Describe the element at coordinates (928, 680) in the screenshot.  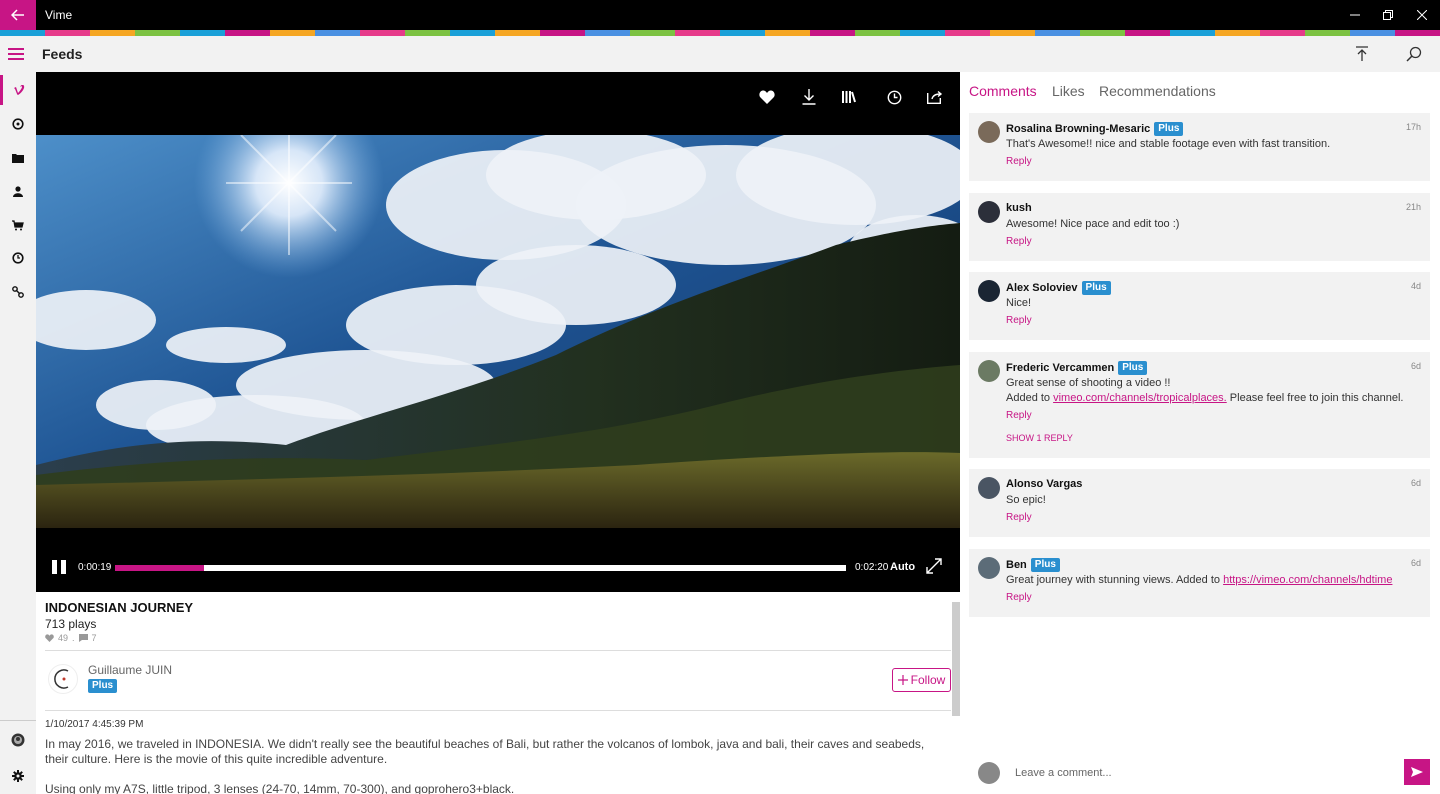
I see `follow-label: Follow` at that location.